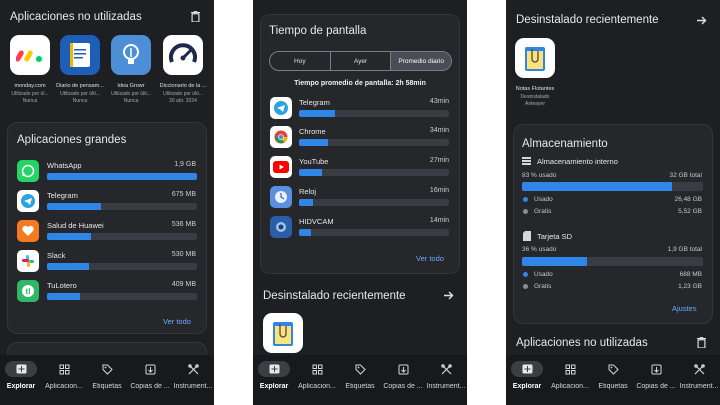 Image resolution: width=720 pixels, height=405 pixels. Describe the element at coordinates (684, 249) in the screenshot. I see `sd-total: 1,9 GB total` at that location.